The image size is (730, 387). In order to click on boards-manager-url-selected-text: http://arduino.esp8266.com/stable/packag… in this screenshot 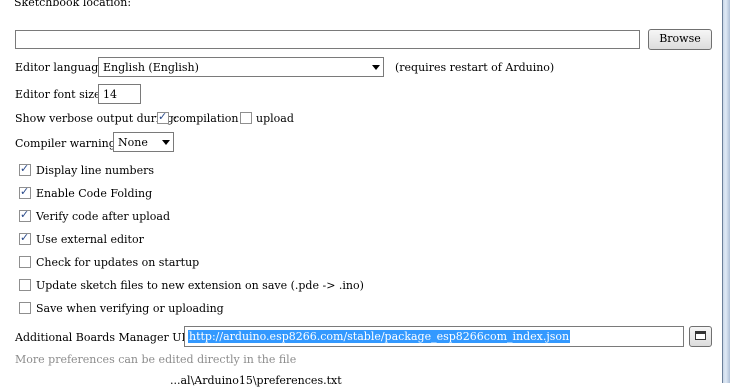, I will do `click(379, 336)`.